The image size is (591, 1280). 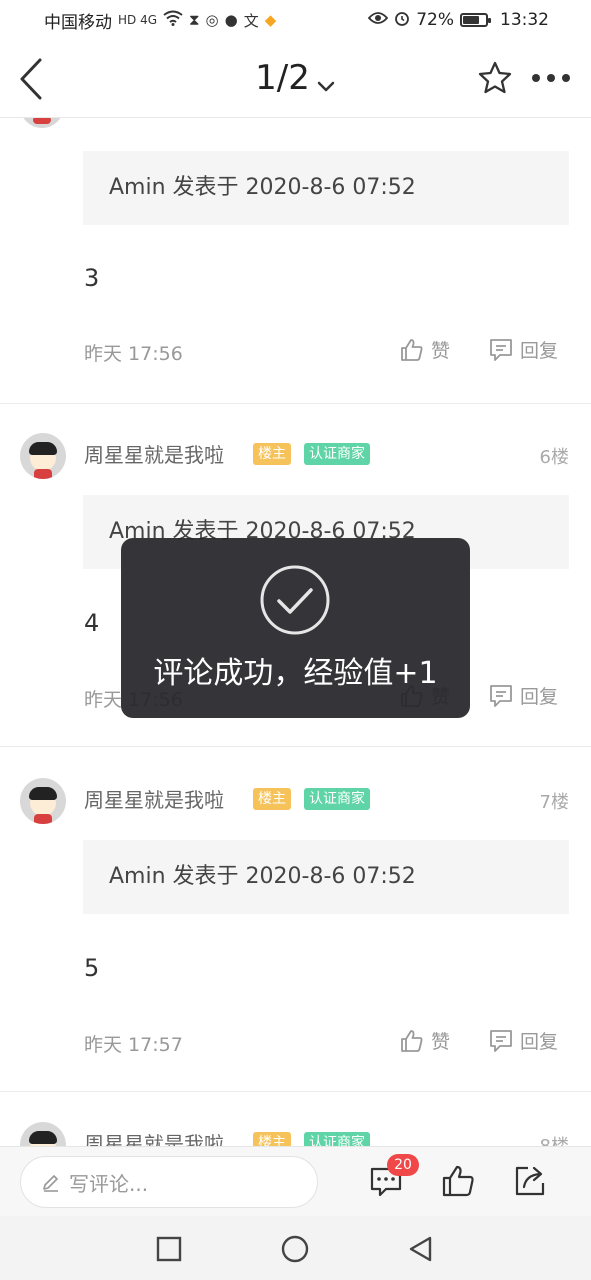 What do you see at coordinates (92, 968) in the screenshot?
I see `comment-body: 5` at bounding box center [92, 968].